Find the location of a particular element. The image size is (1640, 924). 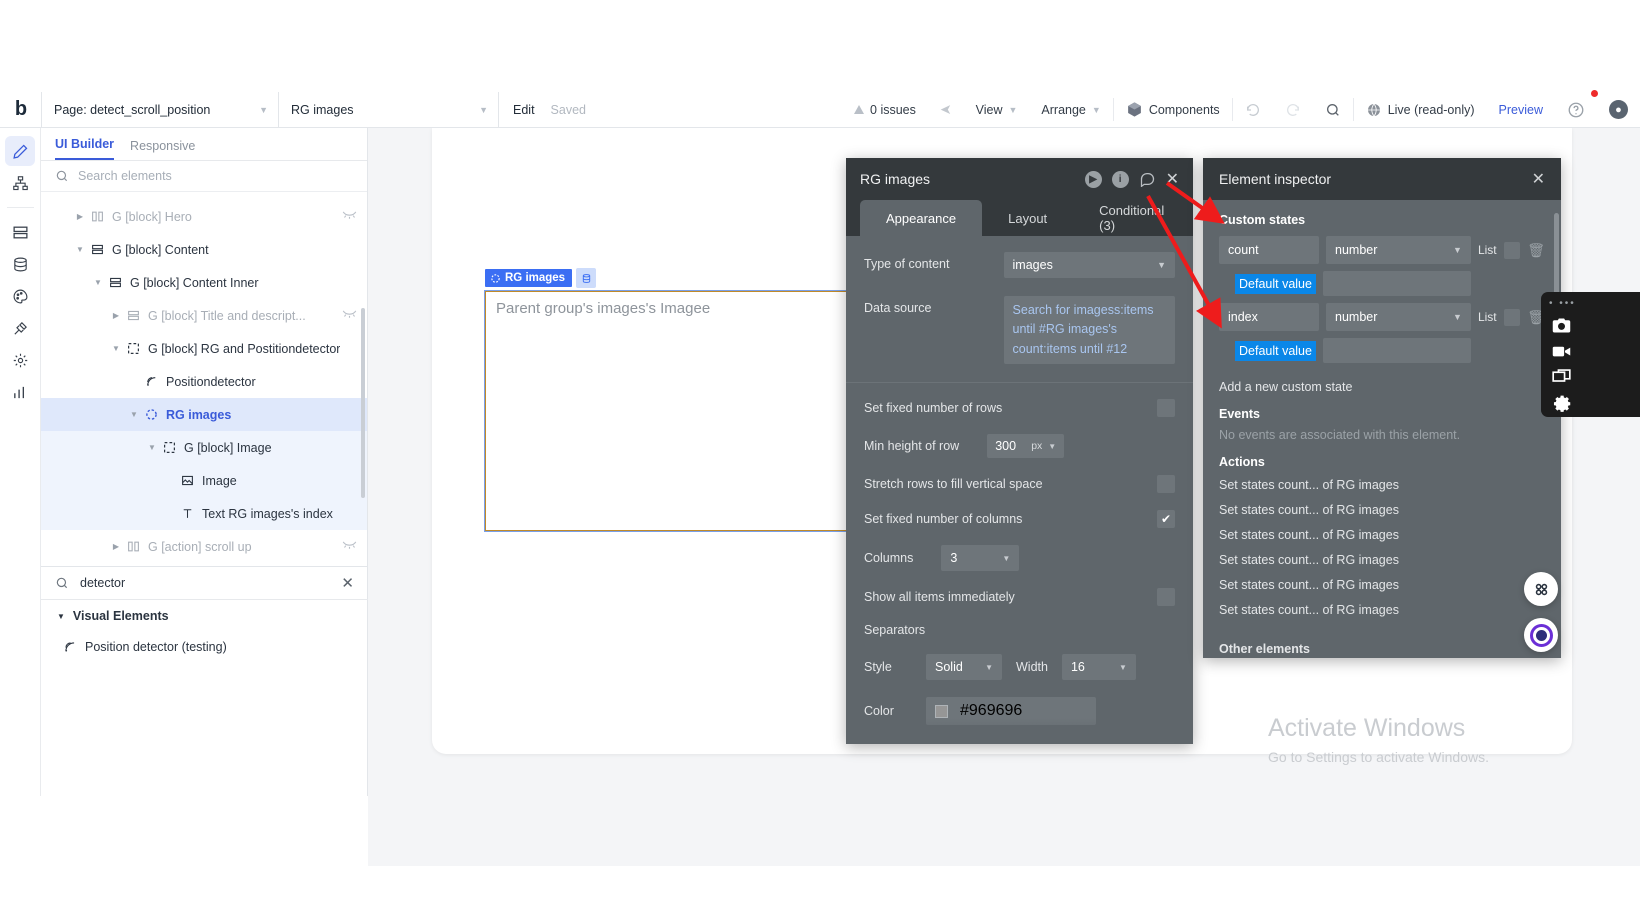

tab-responsive: Responsive is located at coordinates (162, 149).